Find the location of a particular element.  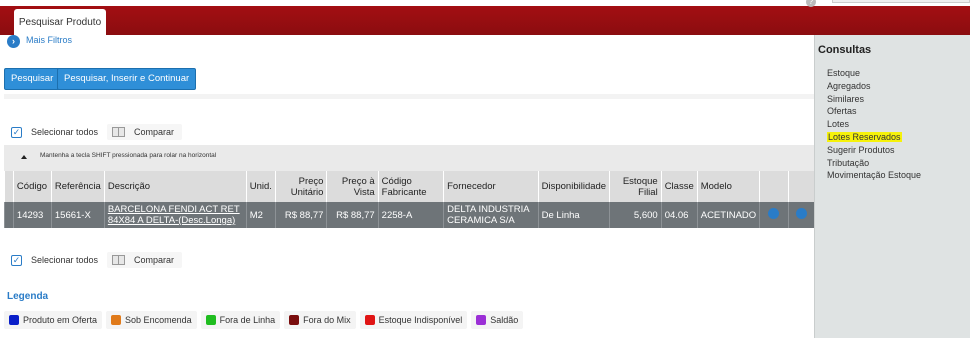

selection-toolbar-bottom: ✓ Selecionar todos Comparar is located at coordinates (97, 260).